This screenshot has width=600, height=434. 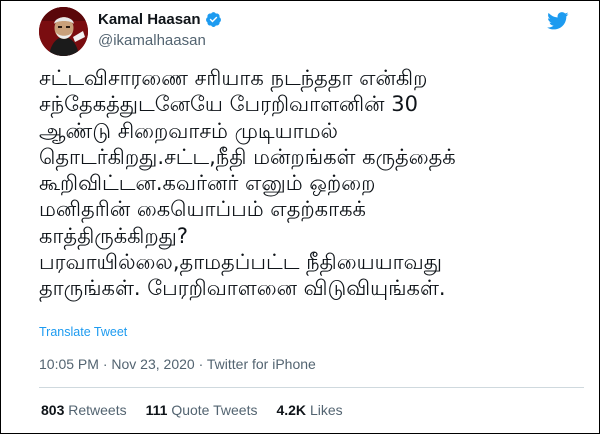 What do you see at coordinates (114, 235) in the screenshot?
I see `tweet-line: காத்திருக்கிறது?` at bounding box center [114, 235].